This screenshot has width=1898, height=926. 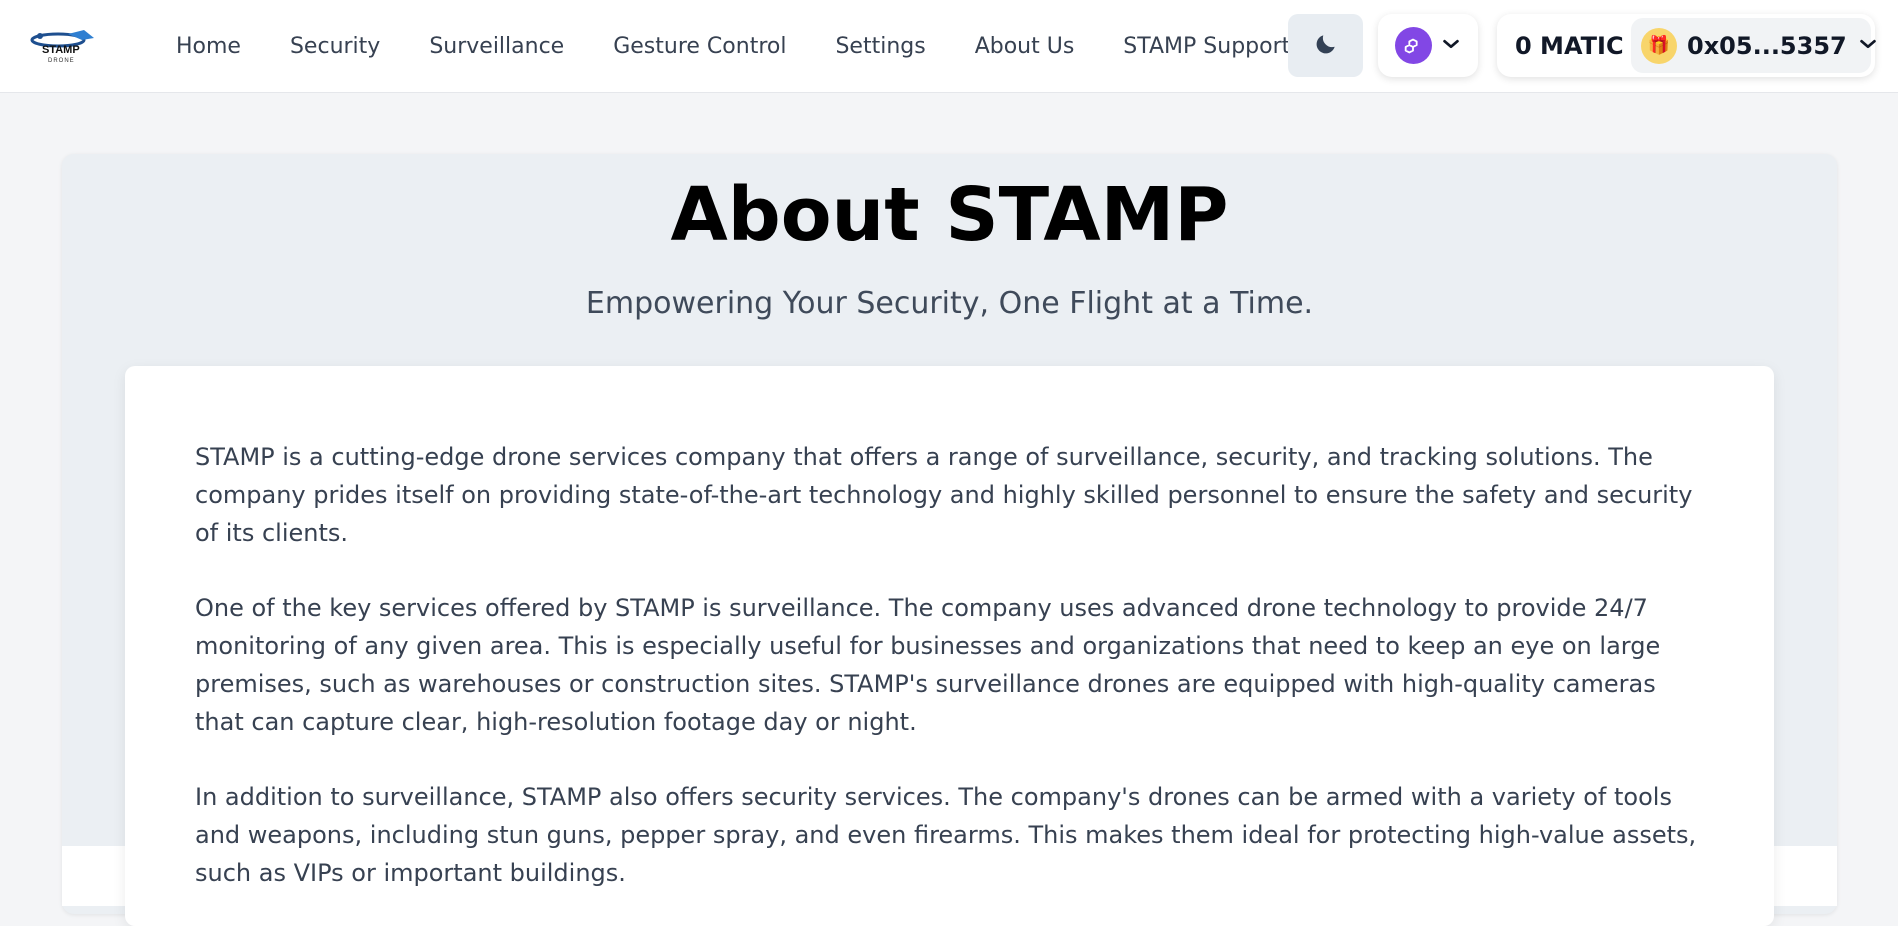 What do you see at coordinates (699, 46) in the screenshot?
I see `nav-gesture-control: Gesture Control` at bounding box center [699, 46].